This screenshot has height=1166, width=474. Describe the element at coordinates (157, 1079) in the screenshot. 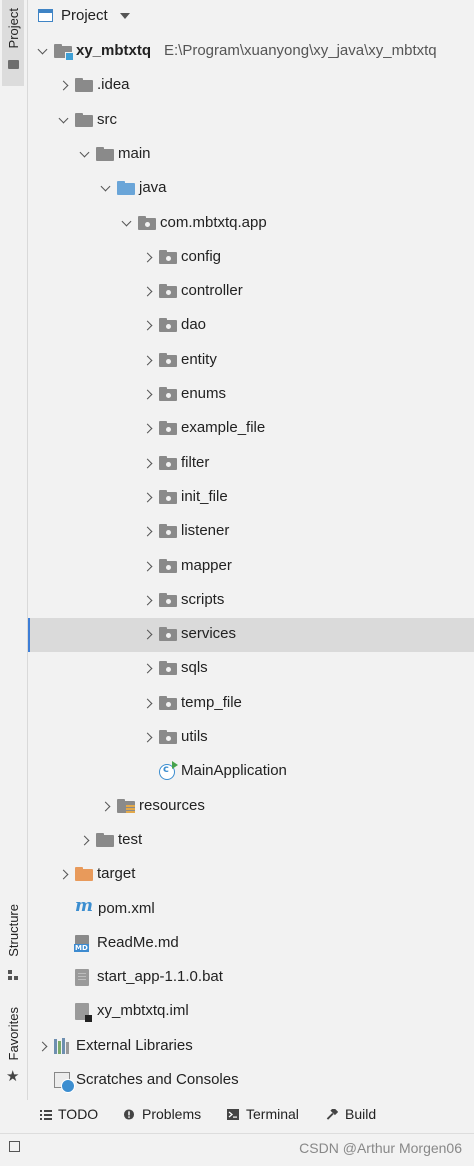

I see `tree-item-label: Scratches and Consoles` at that location.